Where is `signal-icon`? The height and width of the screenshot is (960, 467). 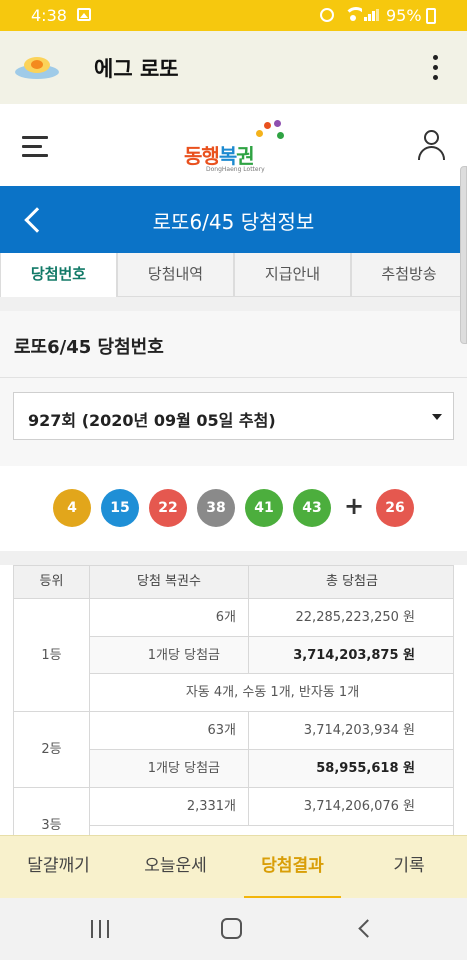
signal-icon is located at coordinates (372, 15).